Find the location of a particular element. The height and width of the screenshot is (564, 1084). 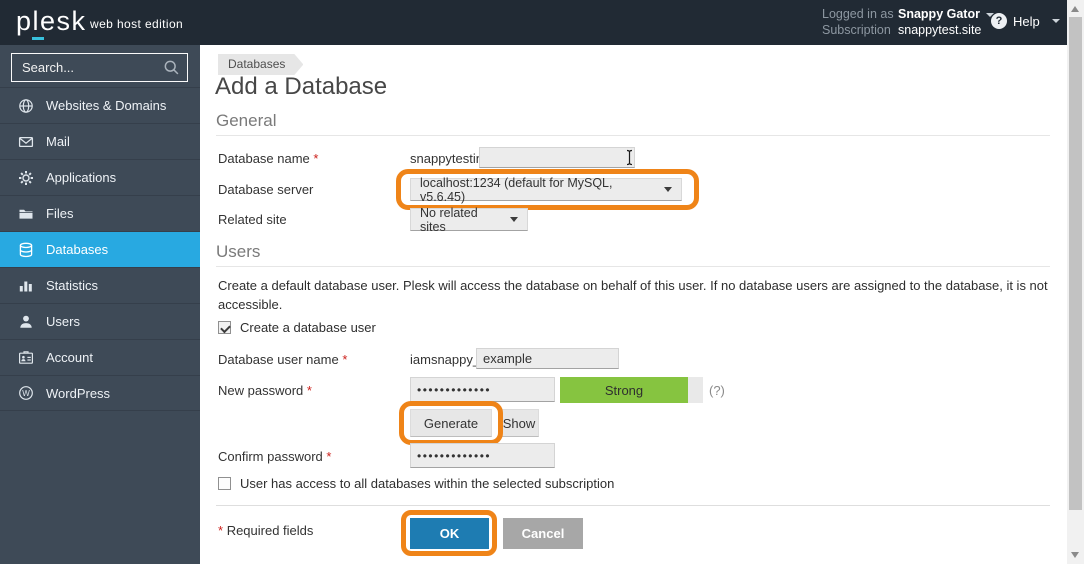

sidebar-item-label: Mail is located at coordinates (58, 141).